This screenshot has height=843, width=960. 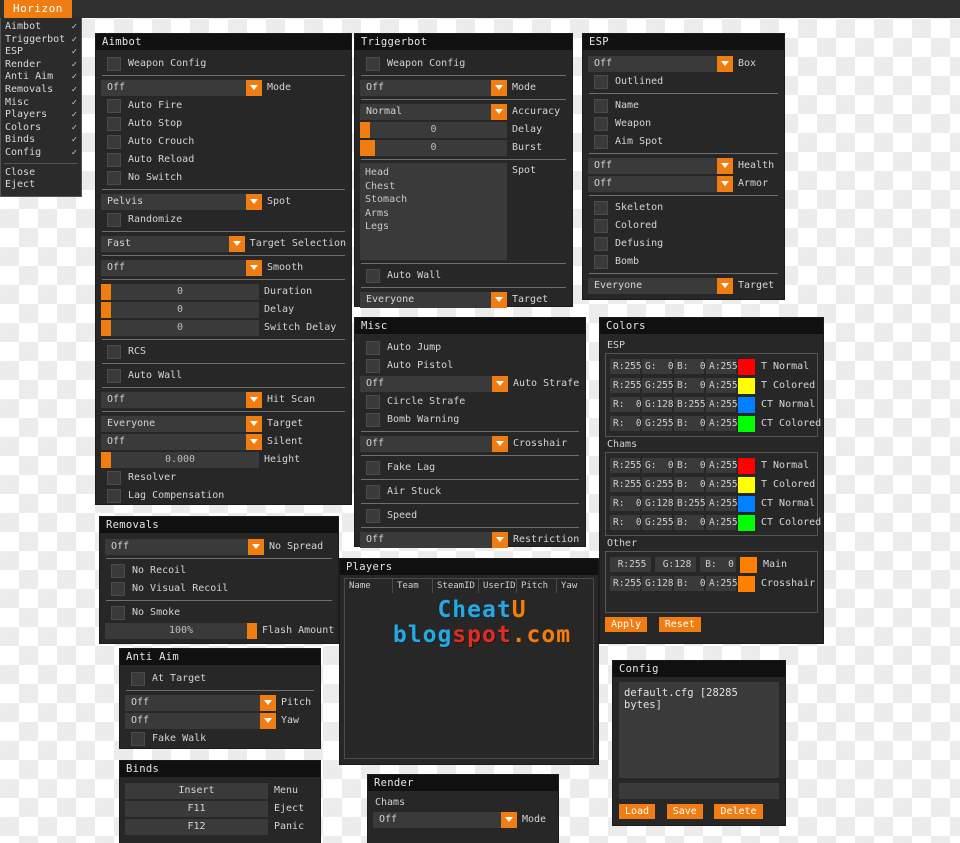 I want to click on flash-amount-slider: 100%, so click(x=181, y=630).